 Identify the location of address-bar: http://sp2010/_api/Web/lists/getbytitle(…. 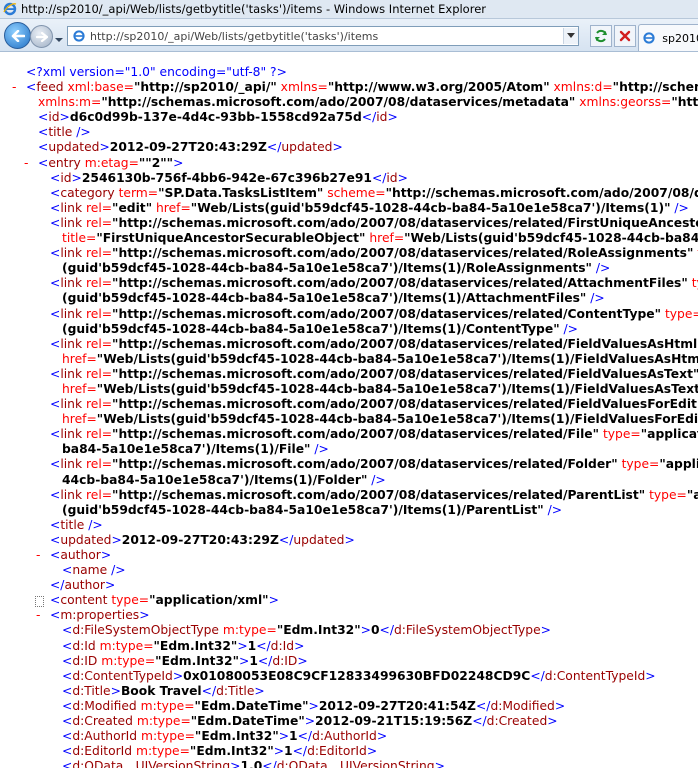
(323, 36).